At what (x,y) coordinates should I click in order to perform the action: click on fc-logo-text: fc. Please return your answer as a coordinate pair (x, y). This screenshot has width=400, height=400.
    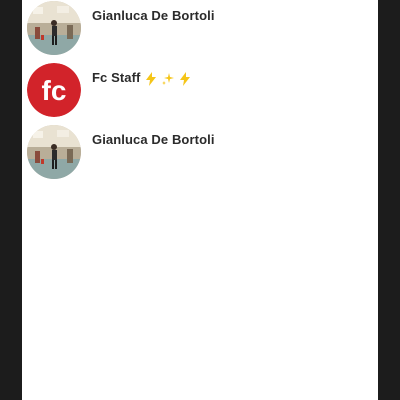
    Looking at the image, I should click on (54, 90).